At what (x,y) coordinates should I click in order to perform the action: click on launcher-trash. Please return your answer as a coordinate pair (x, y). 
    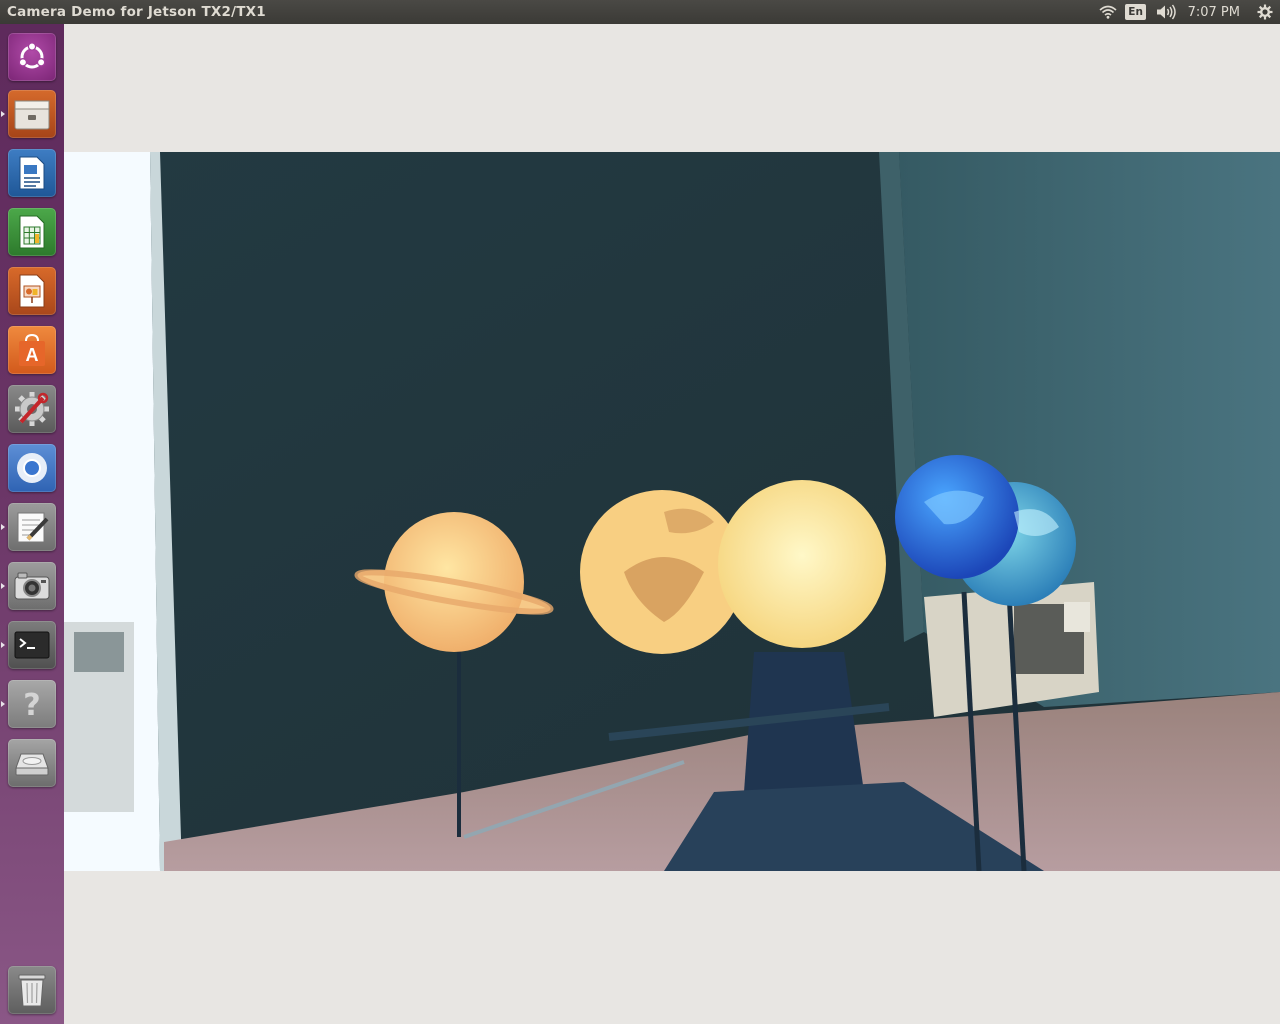
    Looking at the image, I should click on (32, 990).